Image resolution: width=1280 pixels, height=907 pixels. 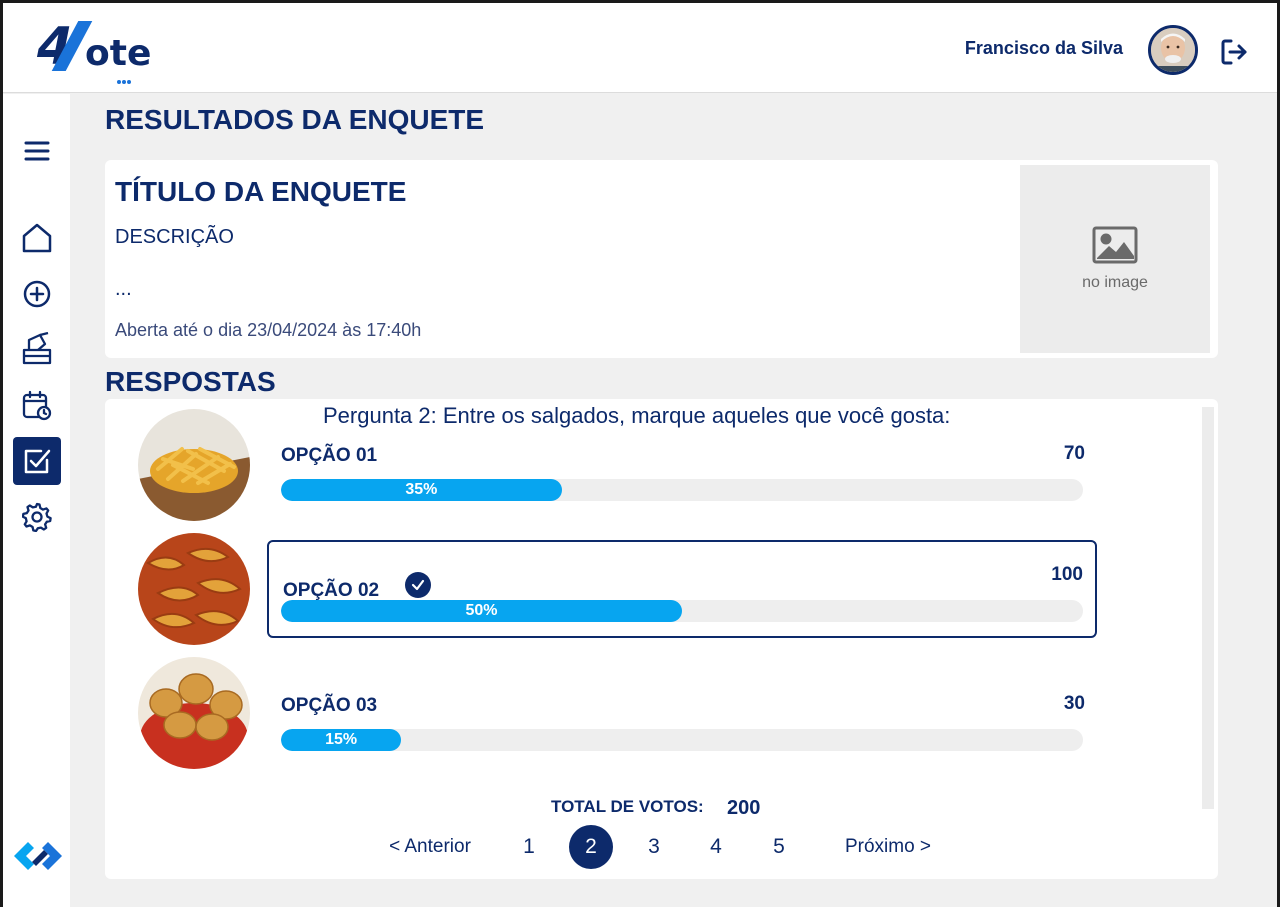 I want to click on app-logo: 4 ote, so click(x=102, y=50).